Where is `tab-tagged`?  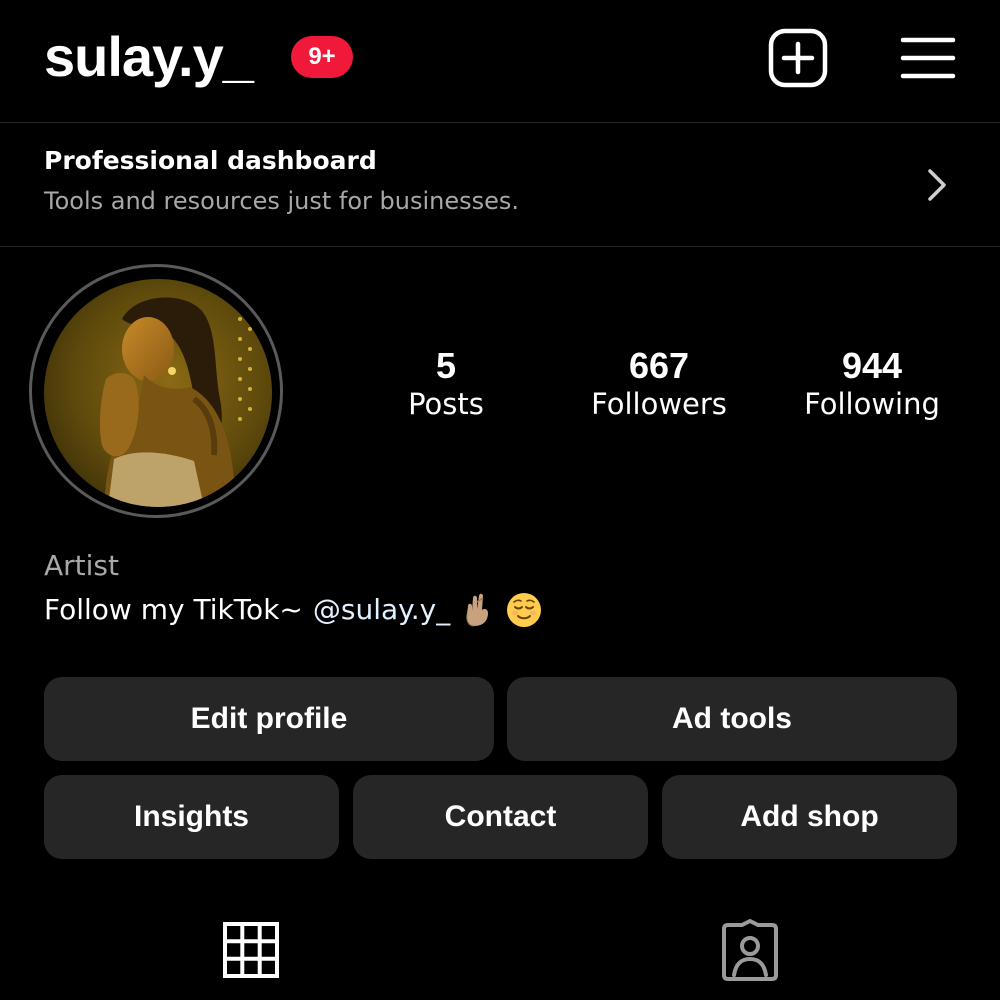
tab-tagged is located at coordinates (750, 950).